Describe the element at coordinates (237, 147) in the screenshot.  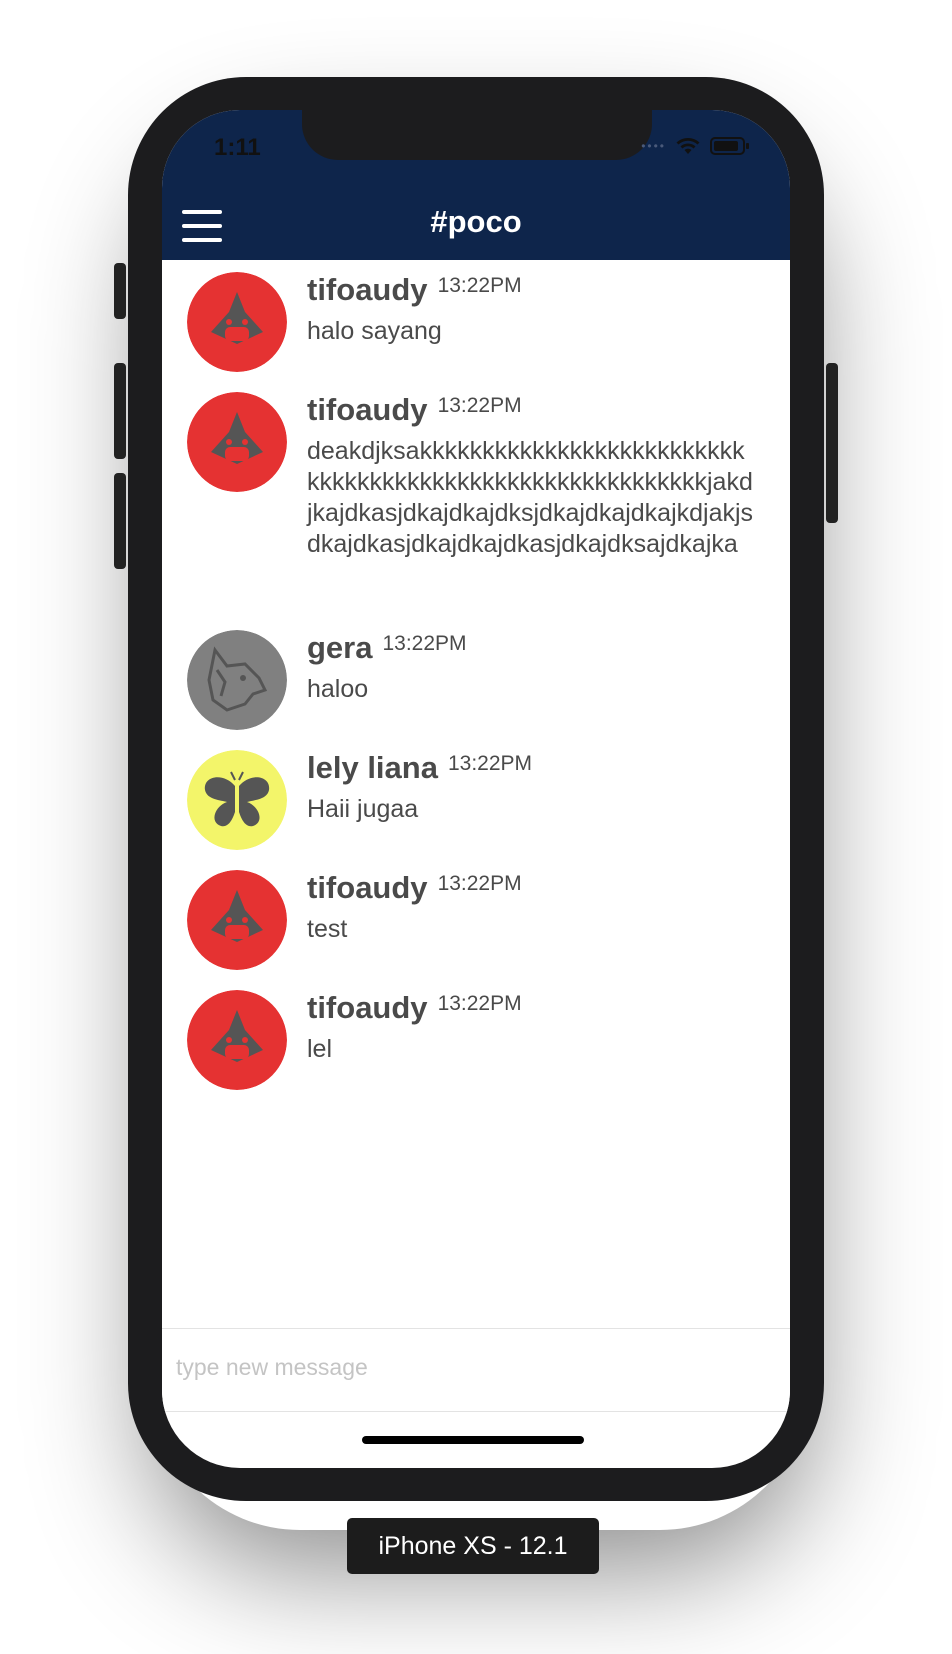
I see `status-time: 1:11` at that location.